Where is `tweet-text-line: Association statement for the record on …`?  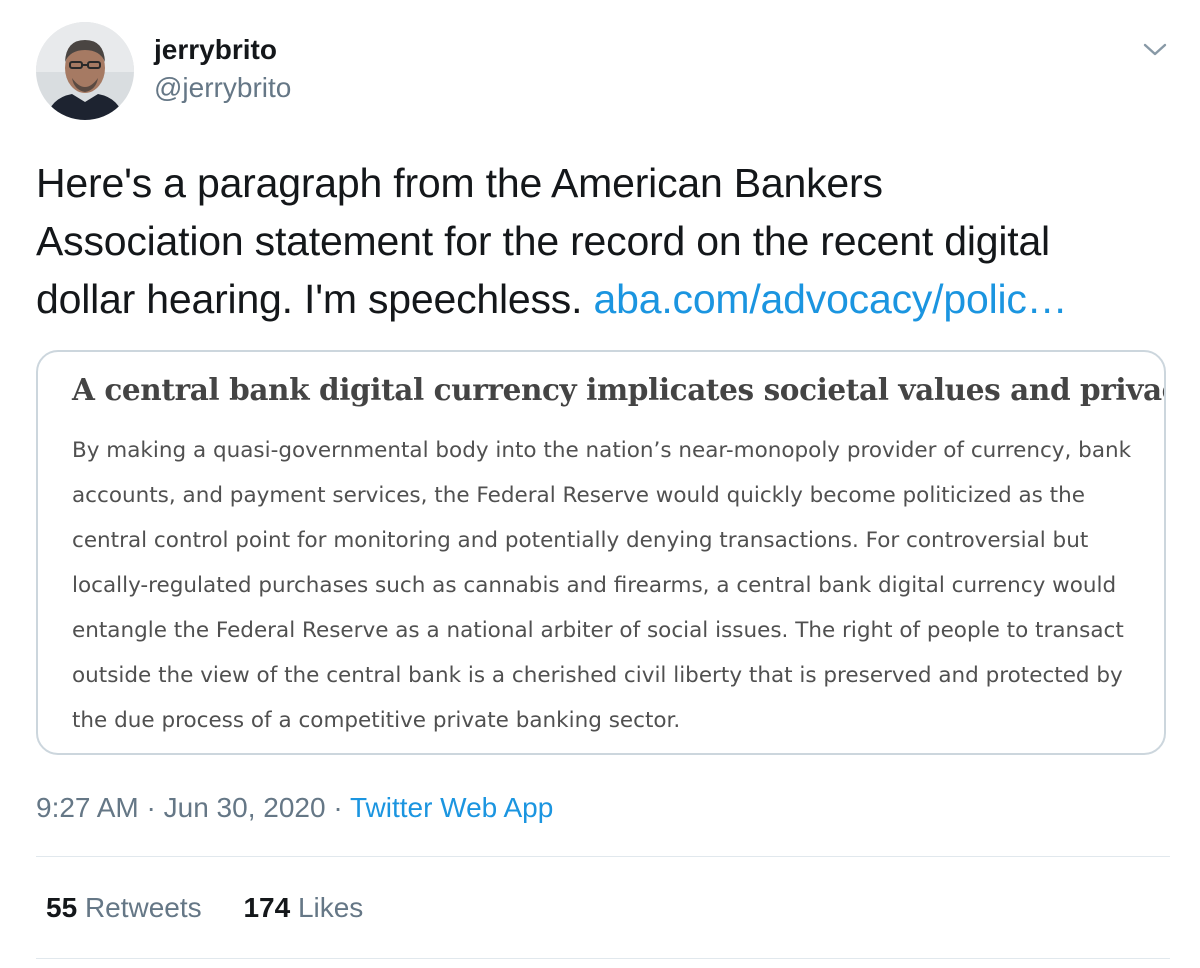 tweet-text-line: Association statement for the record on … is located at coordinates (543, 241).